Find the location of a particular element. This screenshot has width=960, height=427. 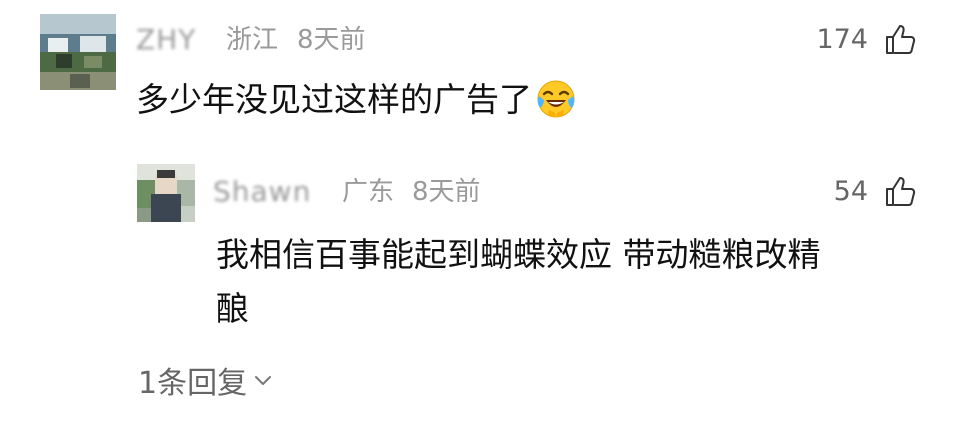

comment-like-count: 174 is located at coordinates (842, 39).